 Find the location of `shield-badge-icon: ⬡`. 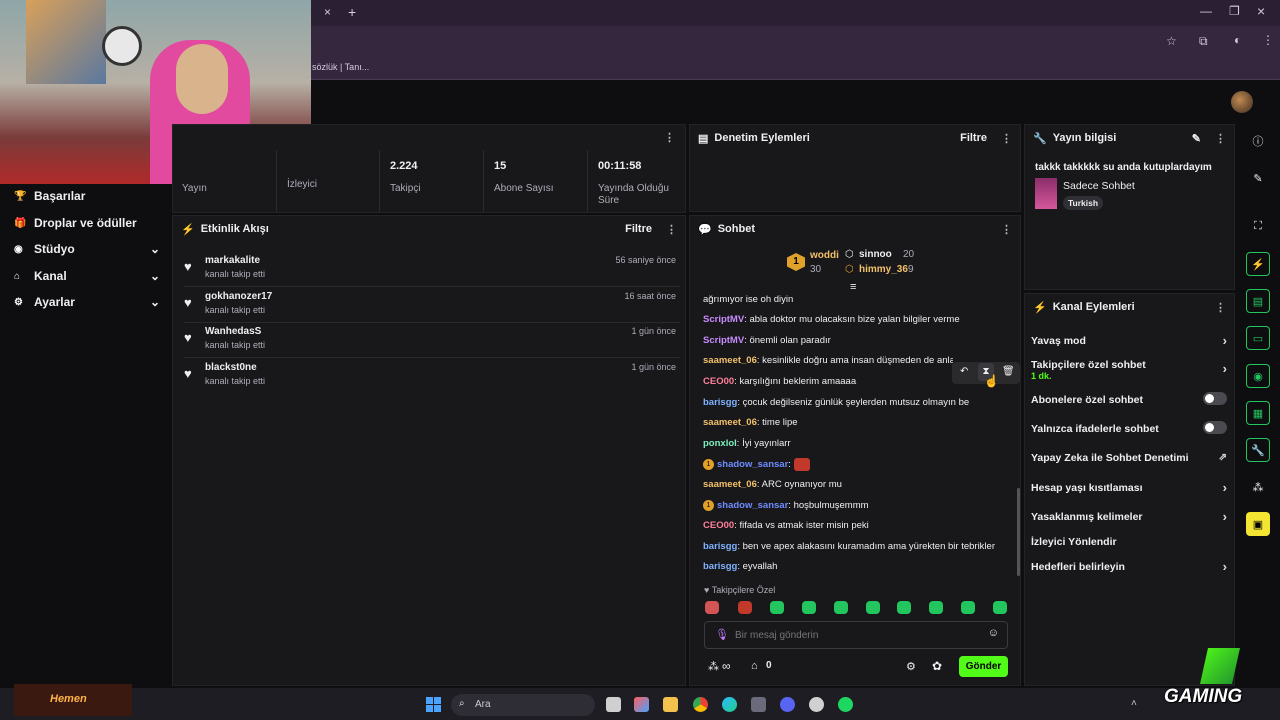

shield-badge-icon: ⬡ is located at coordinates (849, 254).